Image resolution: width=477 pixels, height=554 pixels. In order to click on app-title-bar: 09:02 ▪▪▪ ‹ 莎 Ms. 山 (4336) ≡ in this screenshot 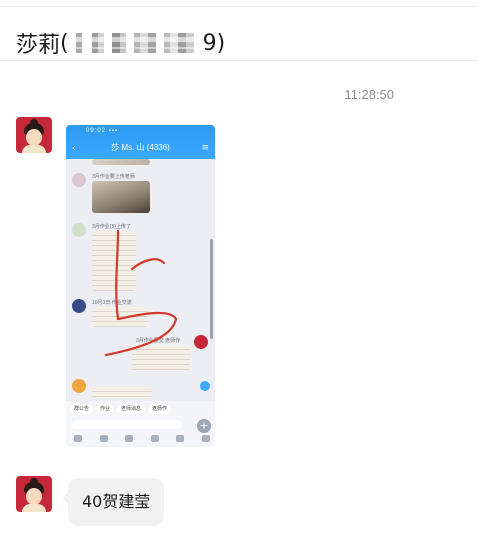, I will do `click(140, 142)`.